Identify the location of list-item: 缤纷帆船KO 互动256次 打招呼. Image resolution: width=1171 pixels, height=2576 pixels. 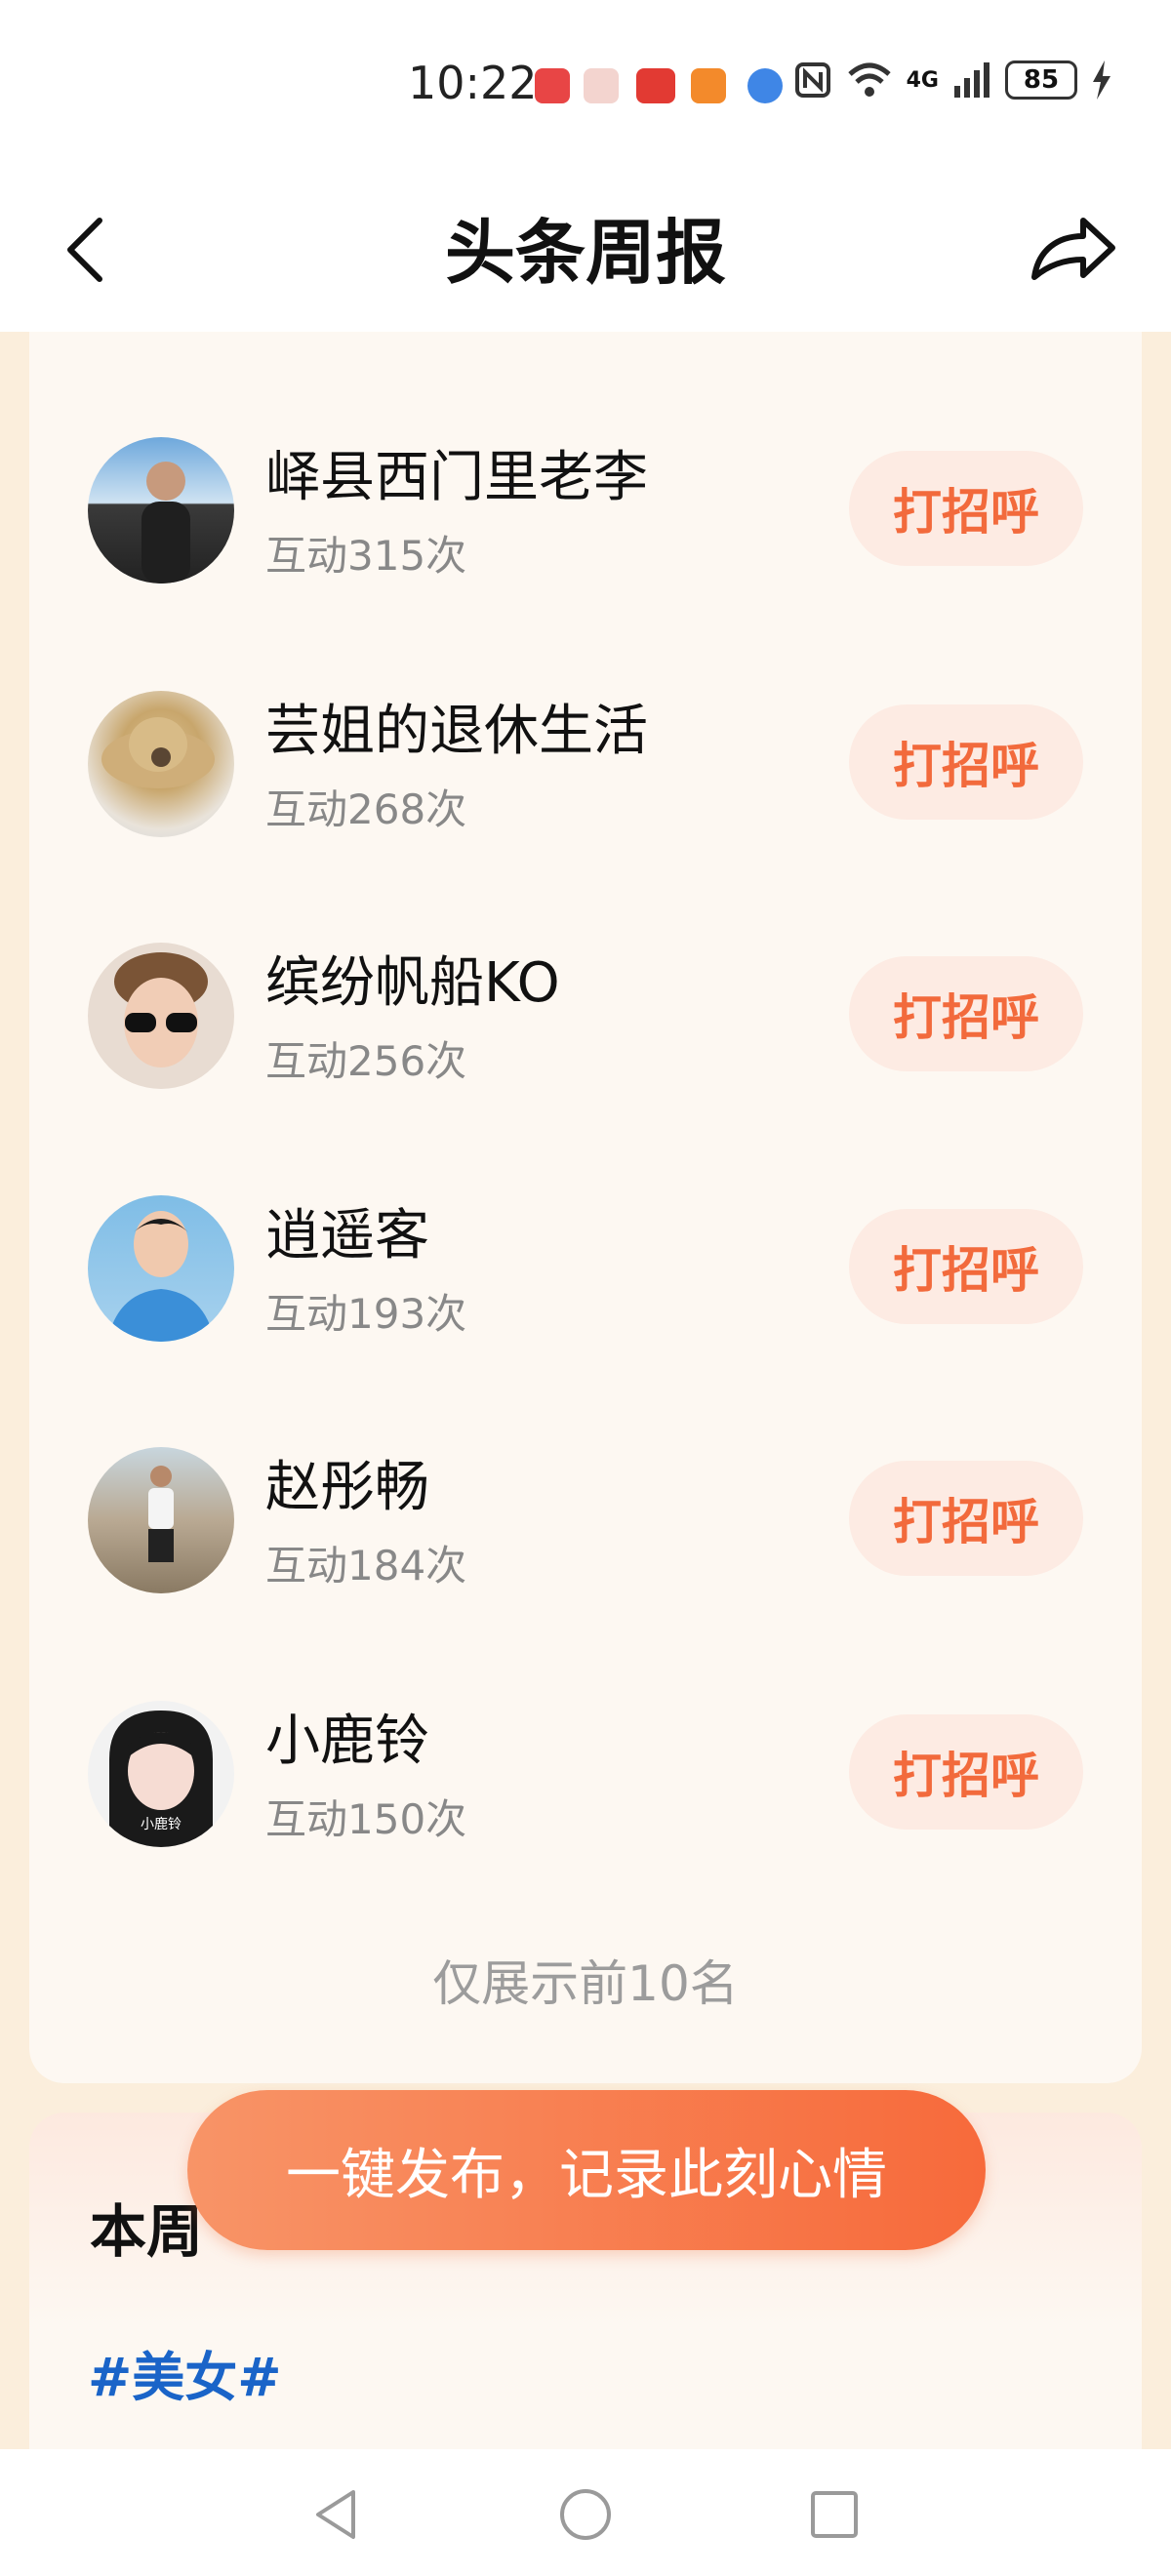
(585, 1013).